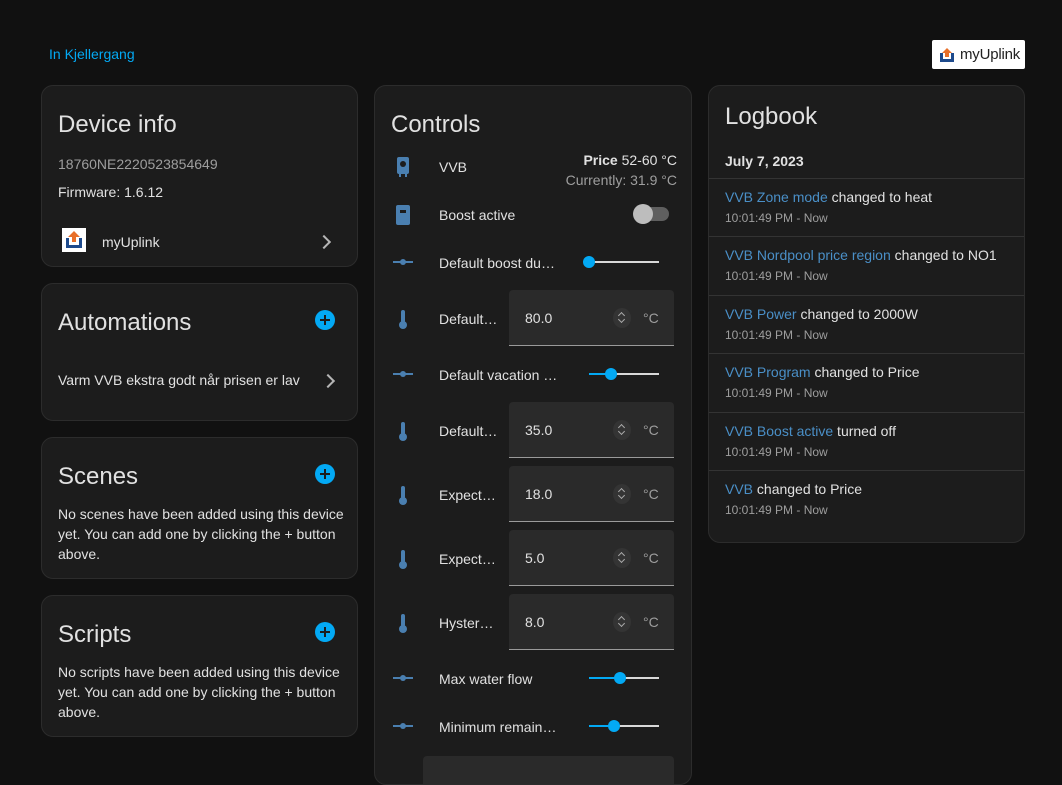 Image resolution: width=1062 pixels, height=785 pixels. I want to click on expected-cold-water-temperature-input: 18.0 °C, so click(591, 494).